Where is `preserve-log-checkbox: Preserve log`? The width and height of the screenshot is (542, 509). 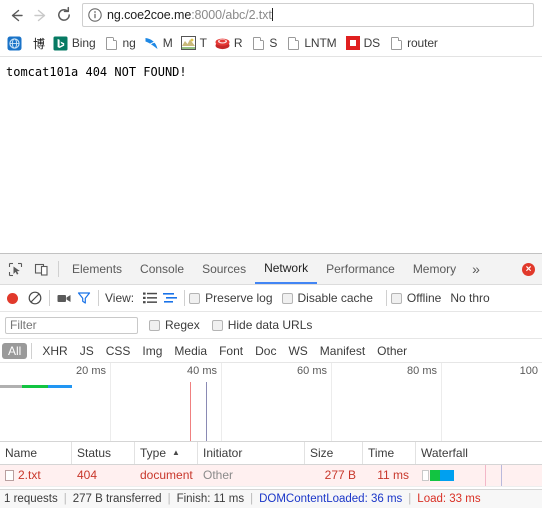 preserve-log-checkbox: Preserve log is located at coordinates (231, 298).